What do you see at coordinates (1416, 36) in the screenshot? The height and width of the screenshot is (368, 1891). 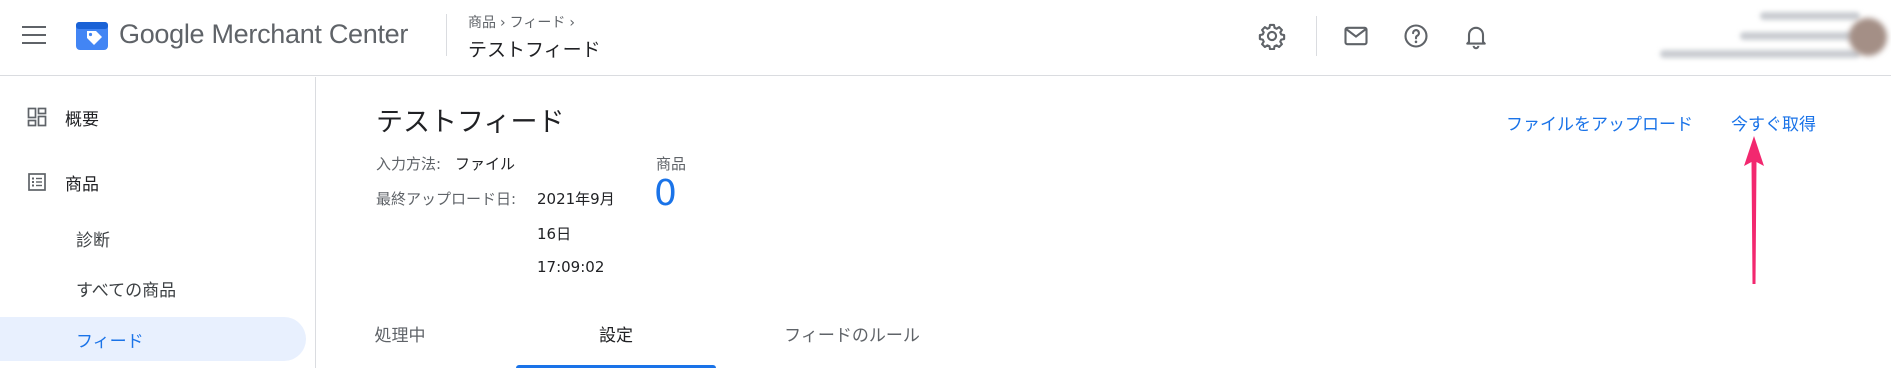 I see `help-icon` at bounding box center [1416, 36].